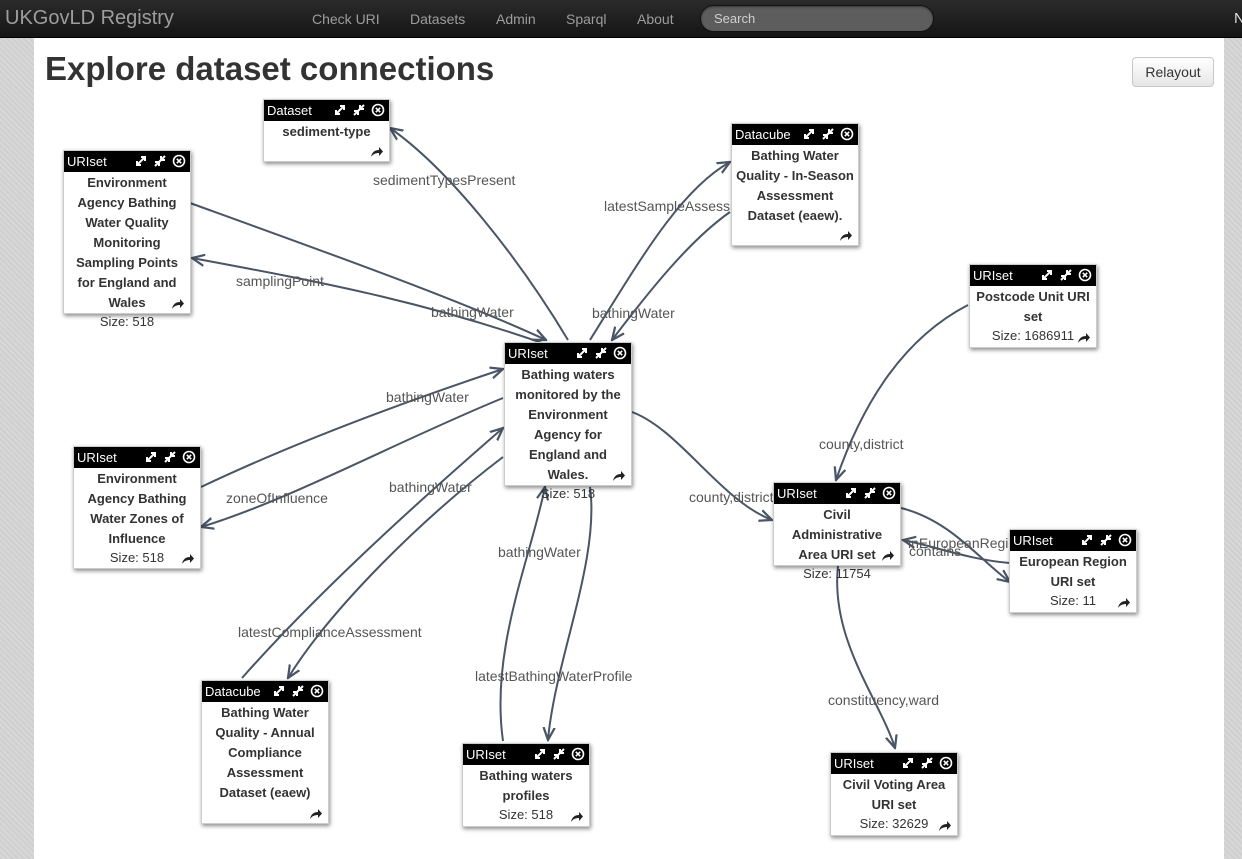 This screenshot has height=859, width=1242. Describe the element at coordinates (370, 302) in the screenshot. I see `edge-sampling-point` at that location.